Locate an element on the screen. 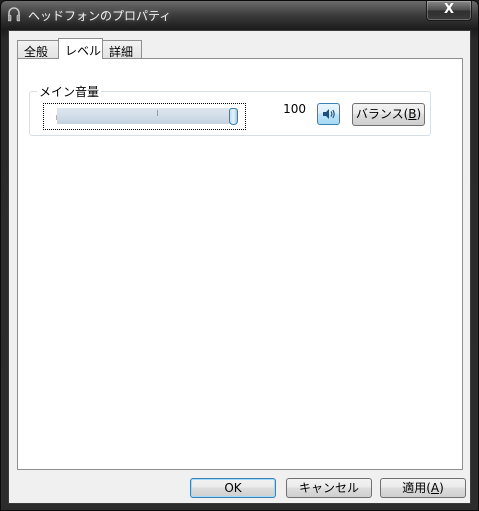  apply-mnemonic: A is located at coordinates (435, 488).